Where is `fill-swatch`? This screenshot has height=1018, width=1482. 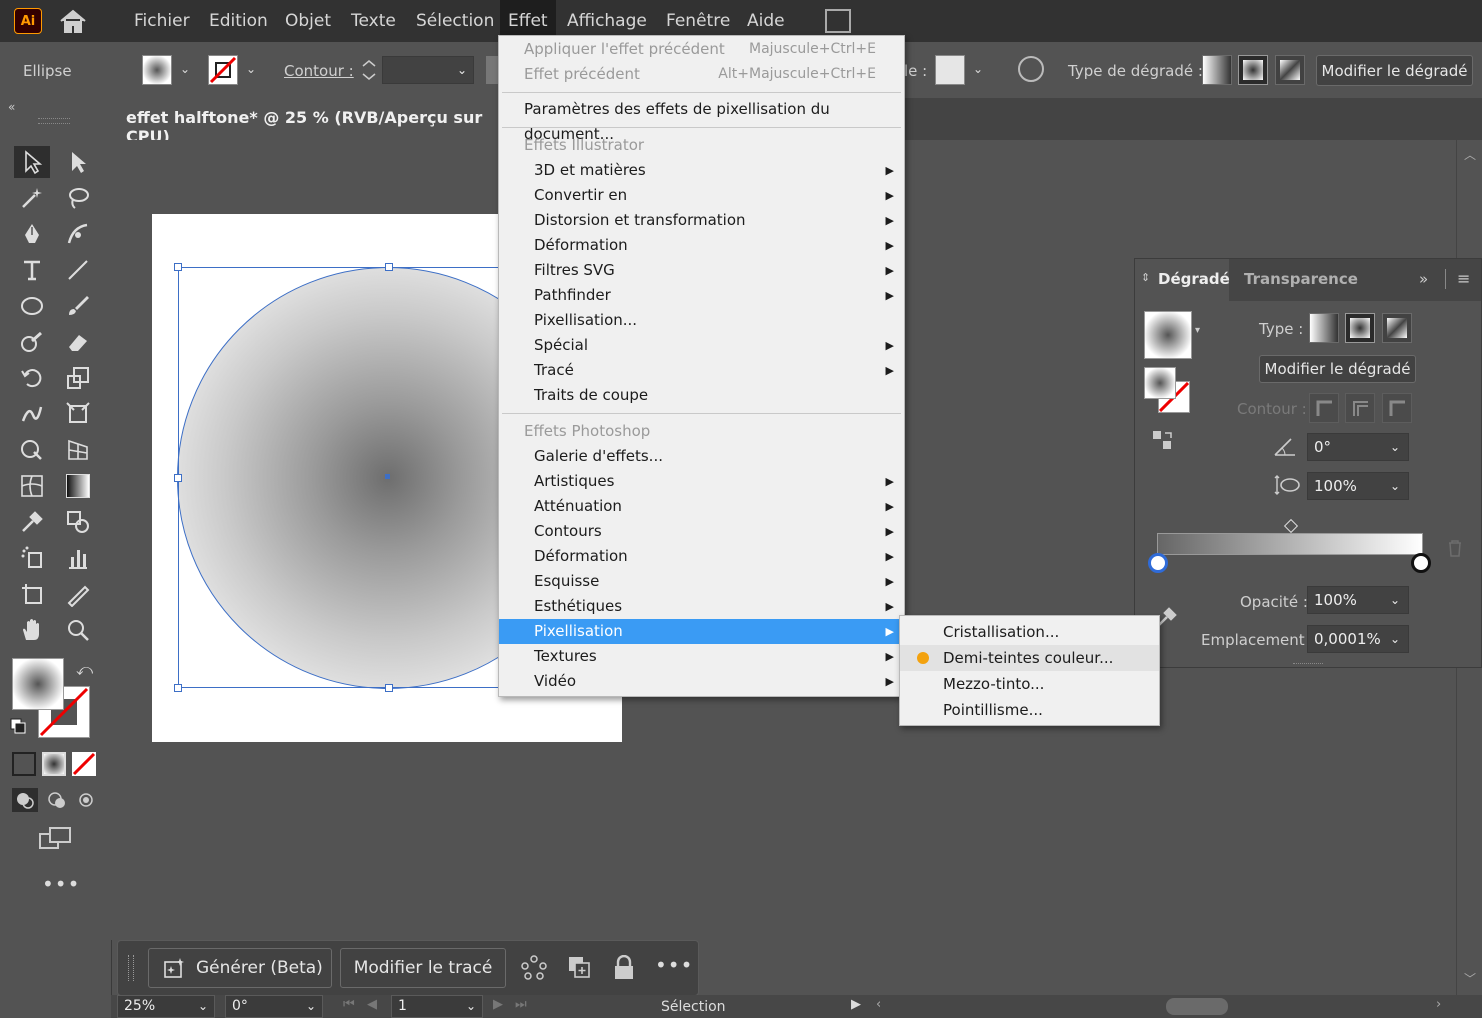
fill-swatch is located at coordinates (157, 70).